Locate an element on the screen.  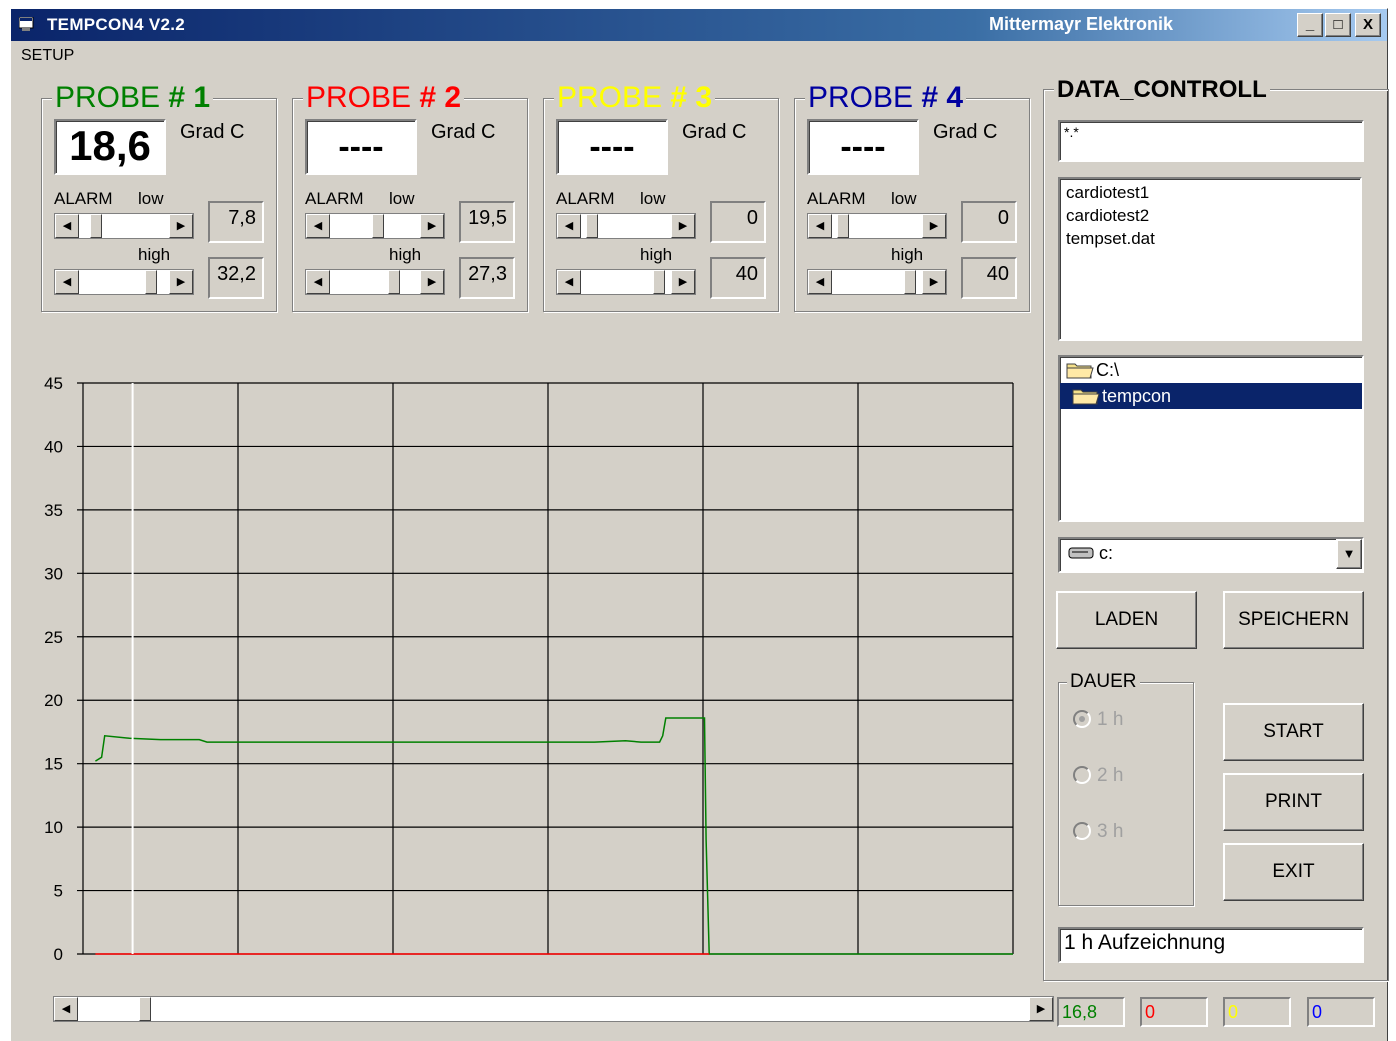
low-alarm-value: 7,8 is located at coordinates (236, 222).